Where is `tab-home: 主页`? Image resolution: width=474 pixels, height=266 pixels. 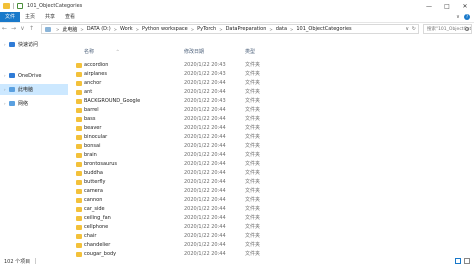 tab-home: 主页 is located at coordinates (30, 17).